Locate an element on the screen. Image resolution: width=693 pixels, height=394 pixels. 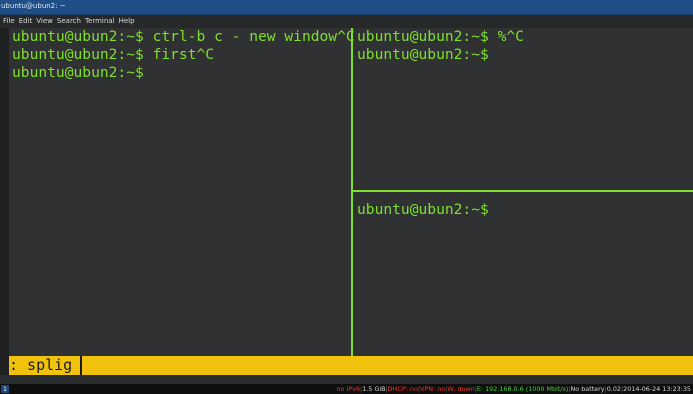
menu-help: Help is located at coordinates (127, 21).